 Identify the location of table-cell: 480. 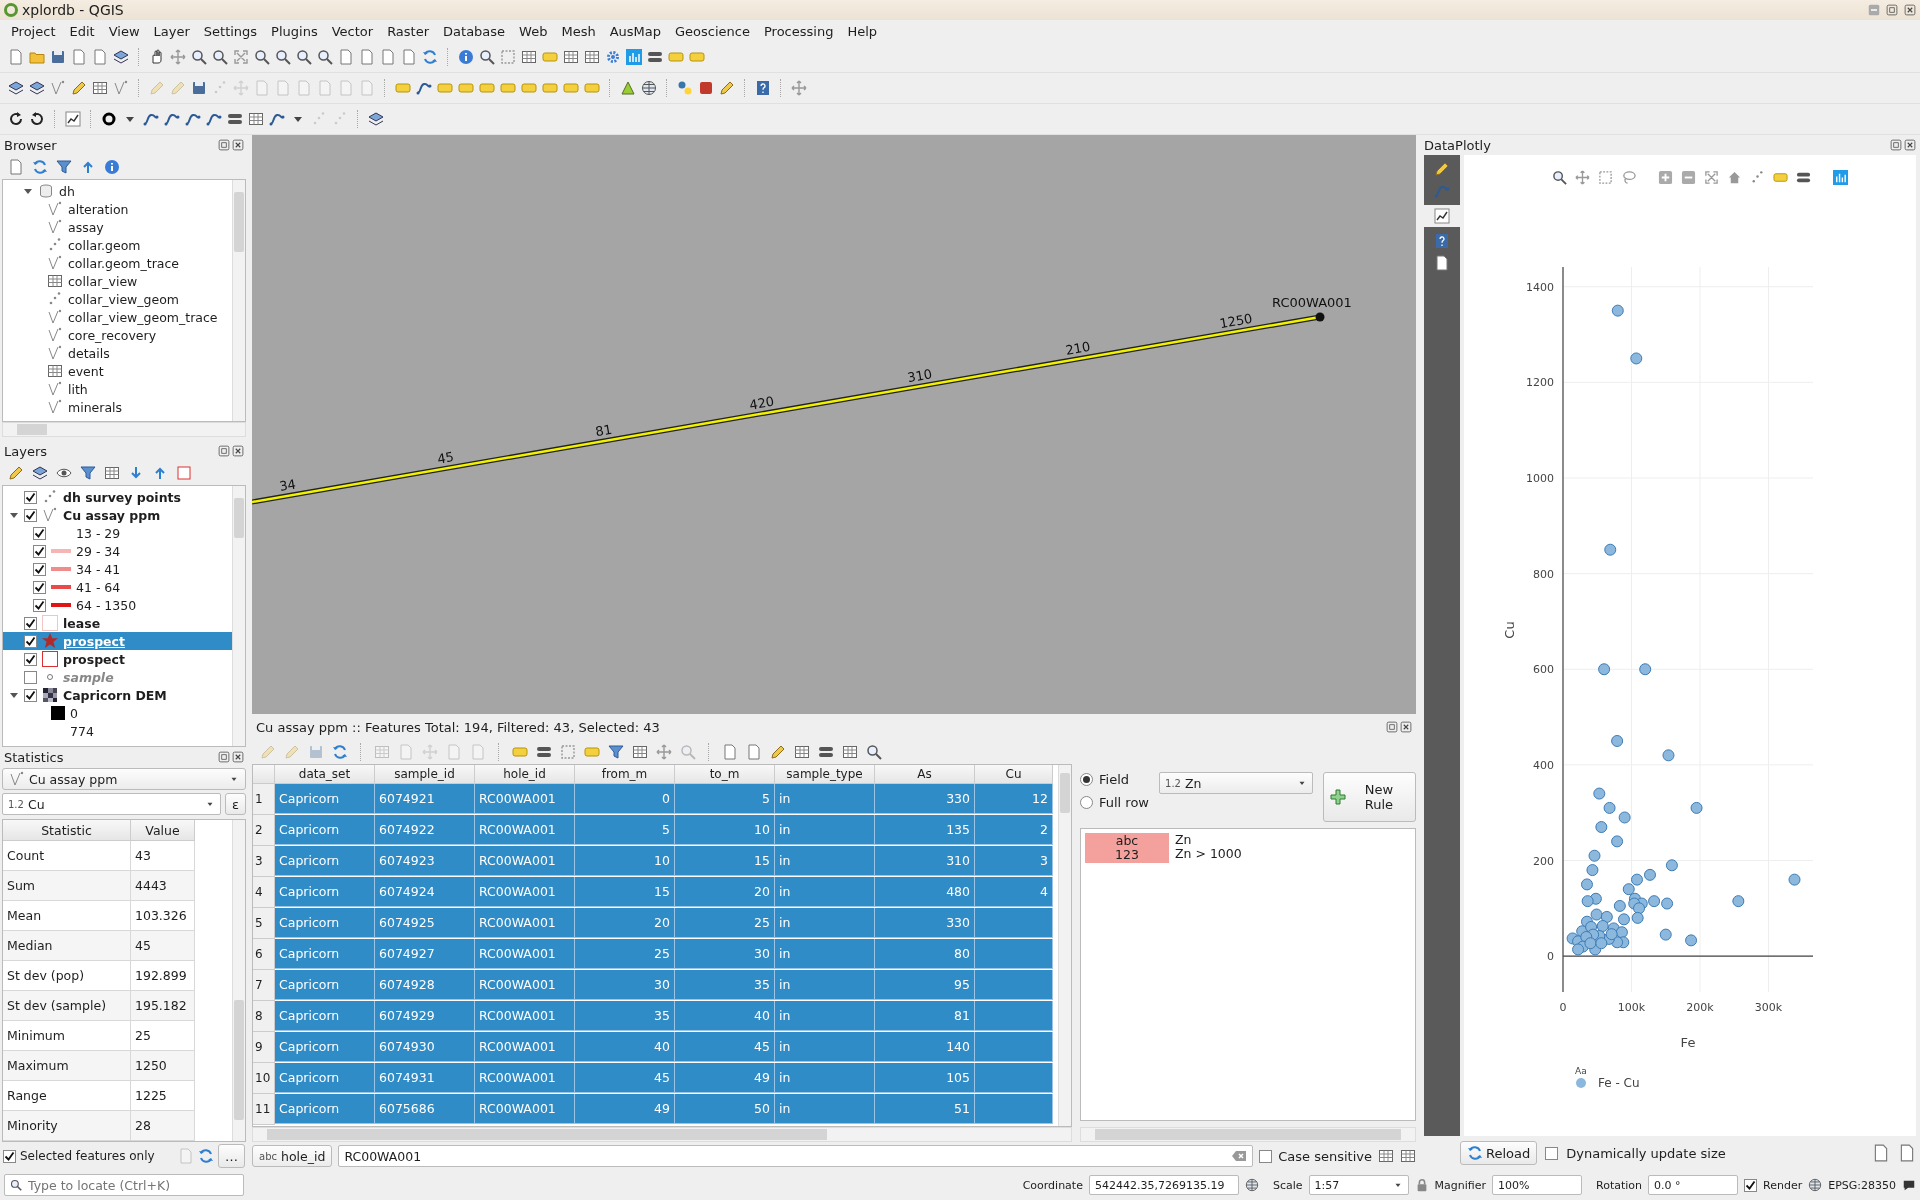
(925, 892).